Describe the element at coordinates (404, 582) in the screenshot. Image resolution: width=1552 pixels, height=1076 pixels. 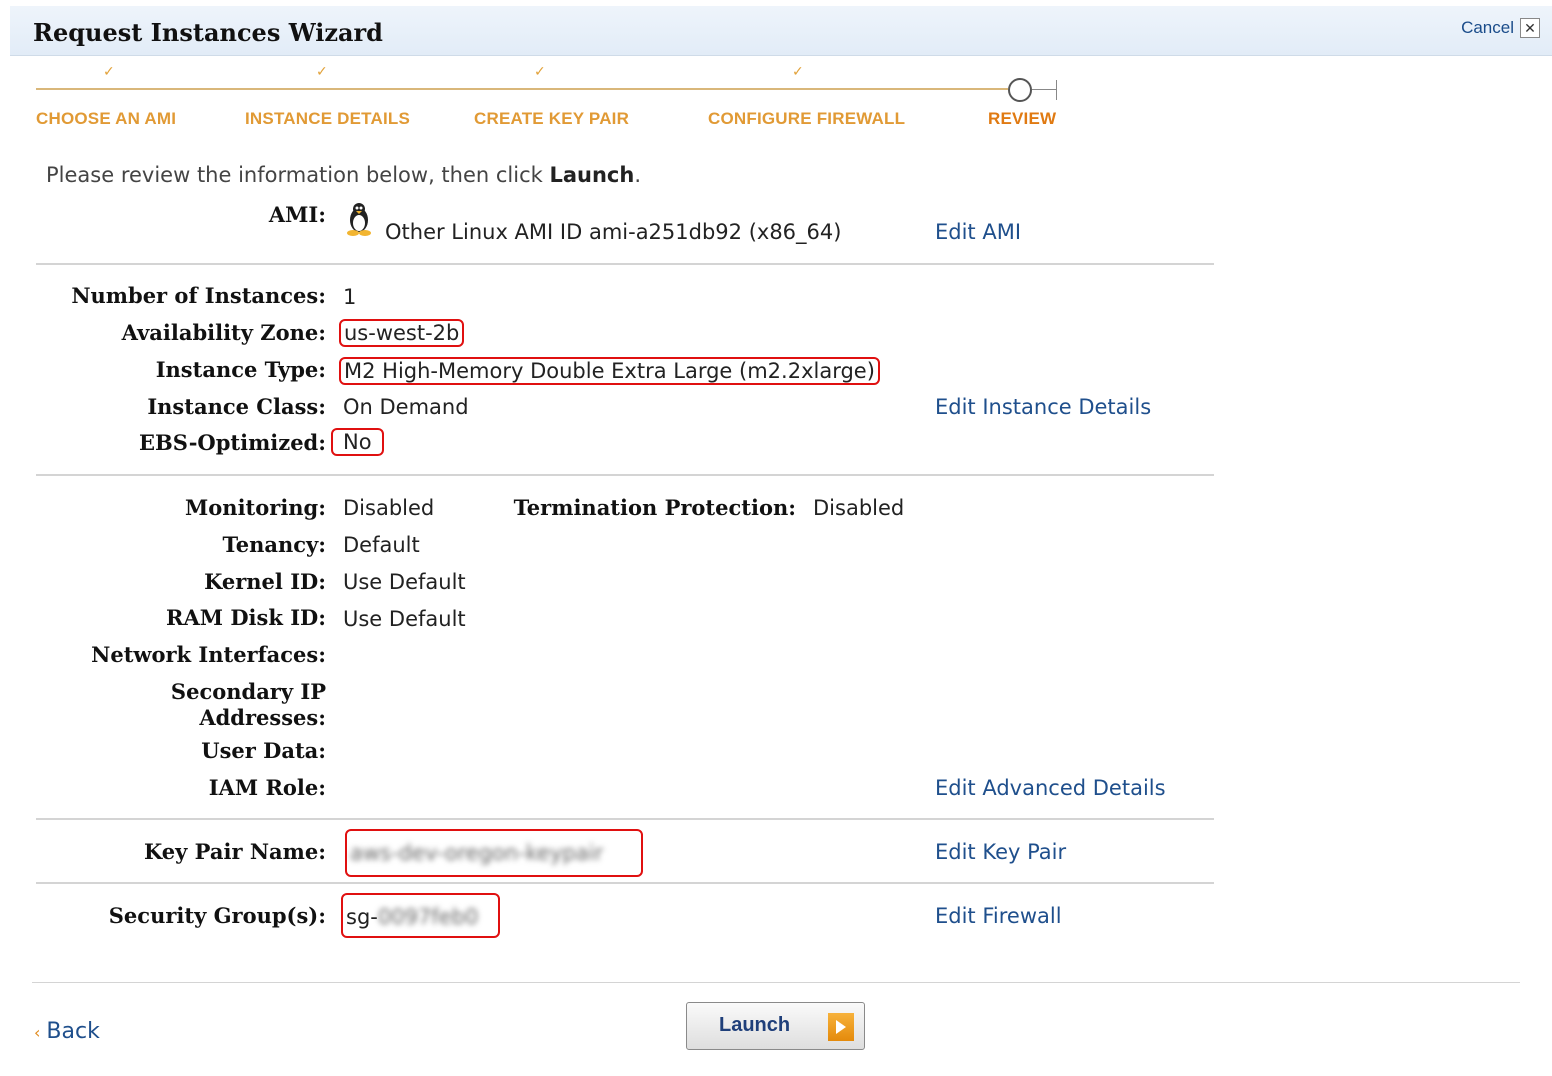
I see `kernel-id-value: Use Default` at that location.